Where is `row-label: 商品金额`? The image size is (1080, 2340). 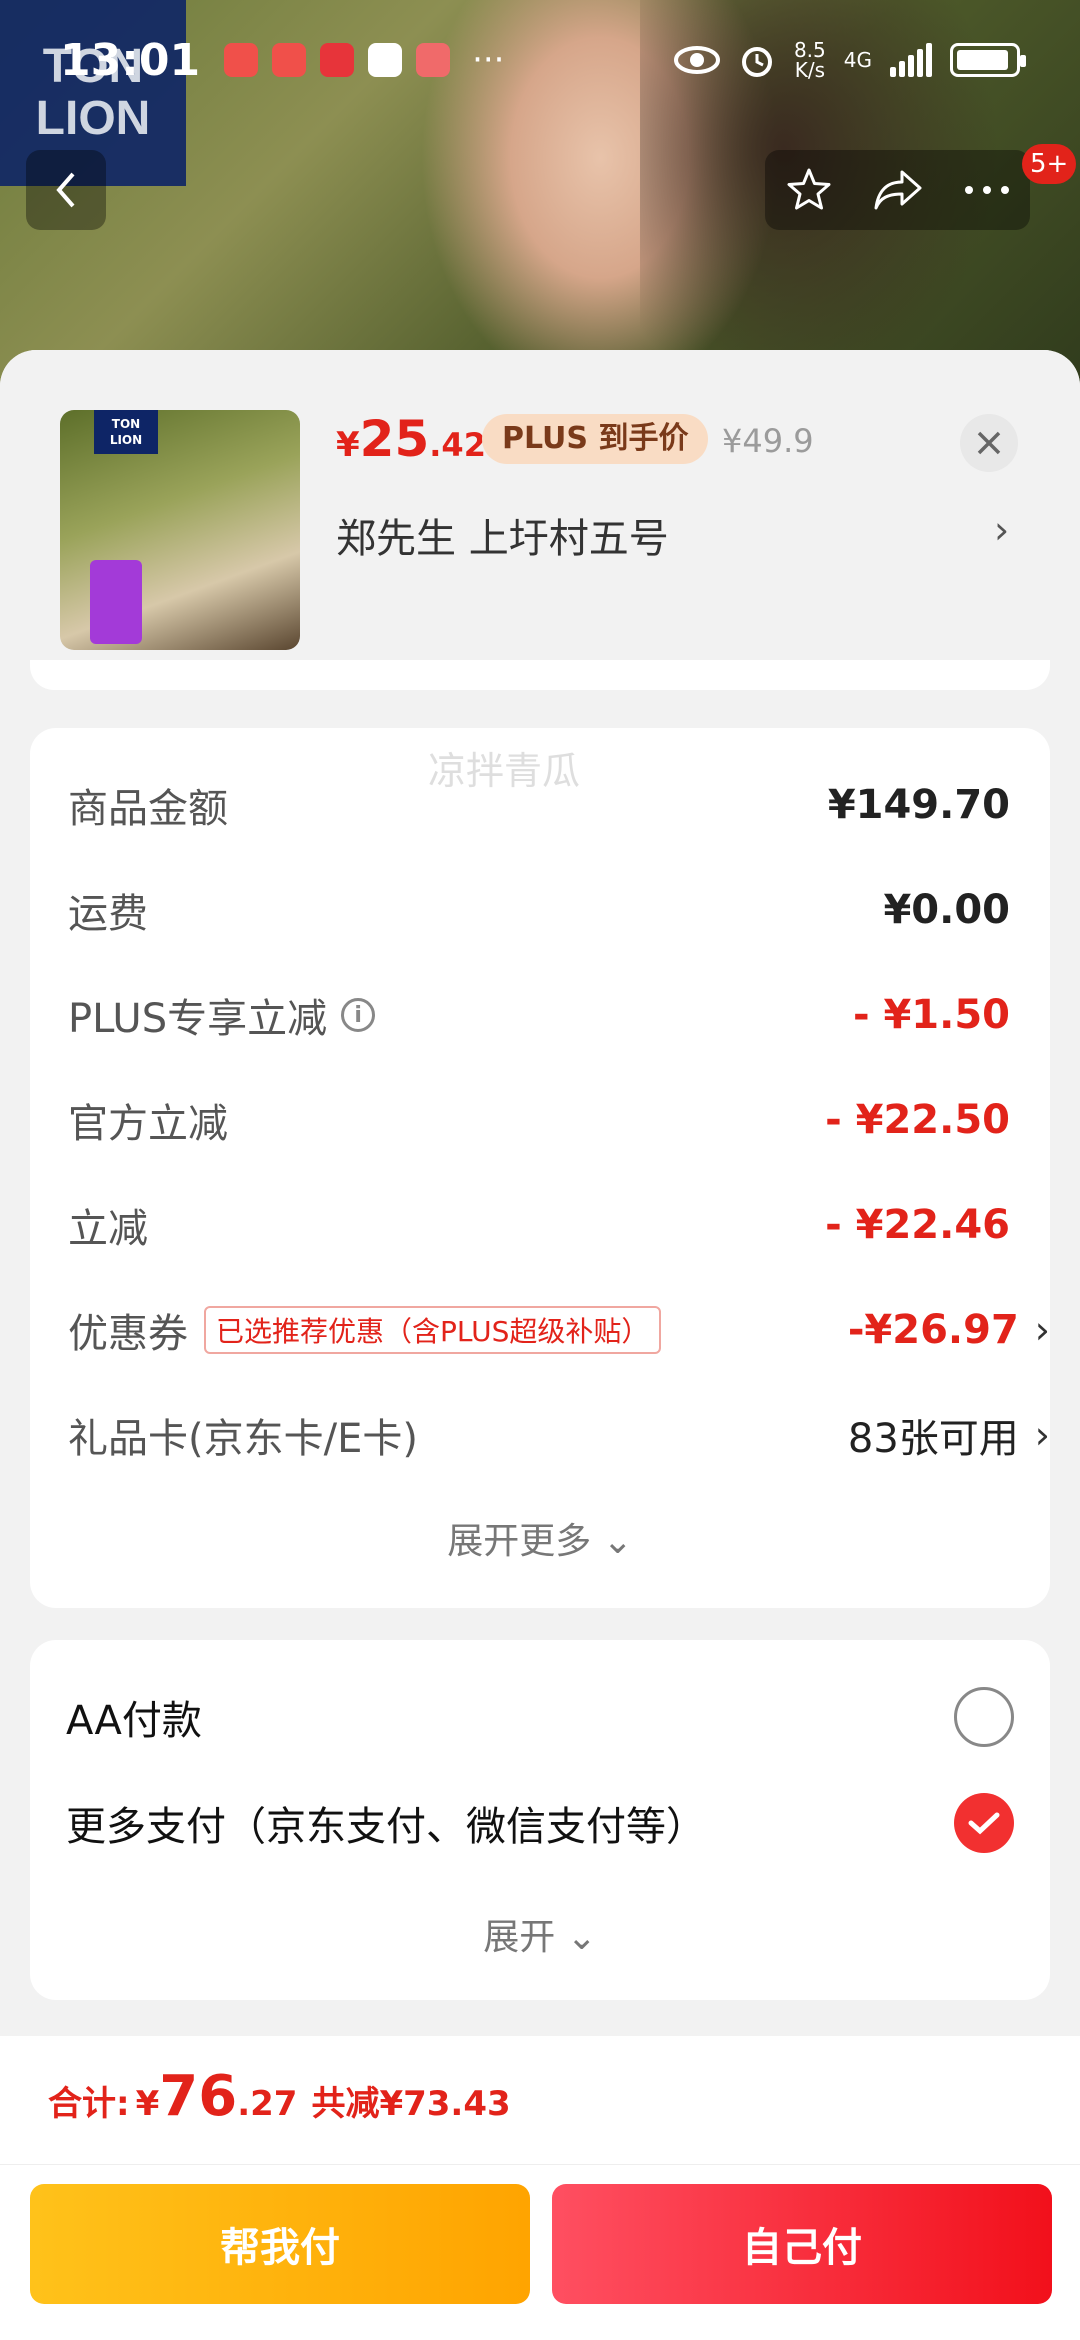 row-label: 商品金额 is located at coordinates (148, 809).